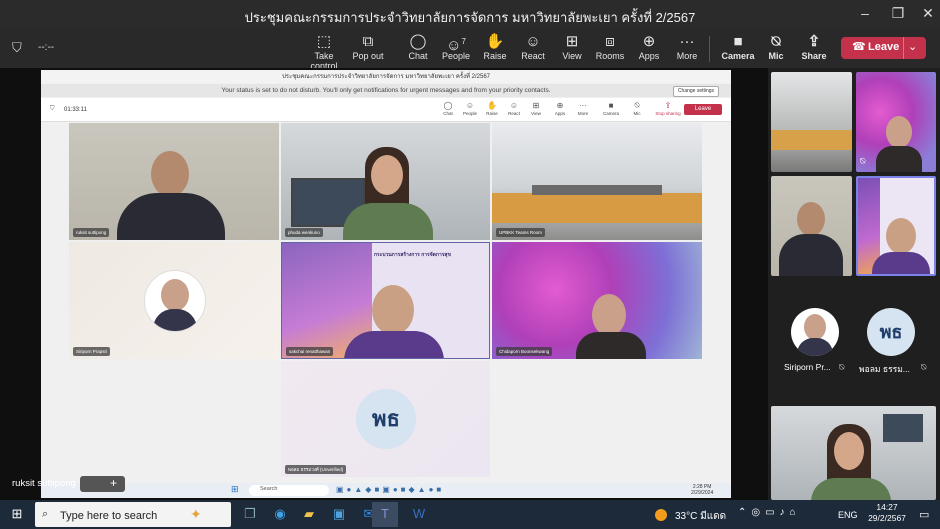 This screenshot has width=940, height=529. I want to click on avatar, so click(175, 301).